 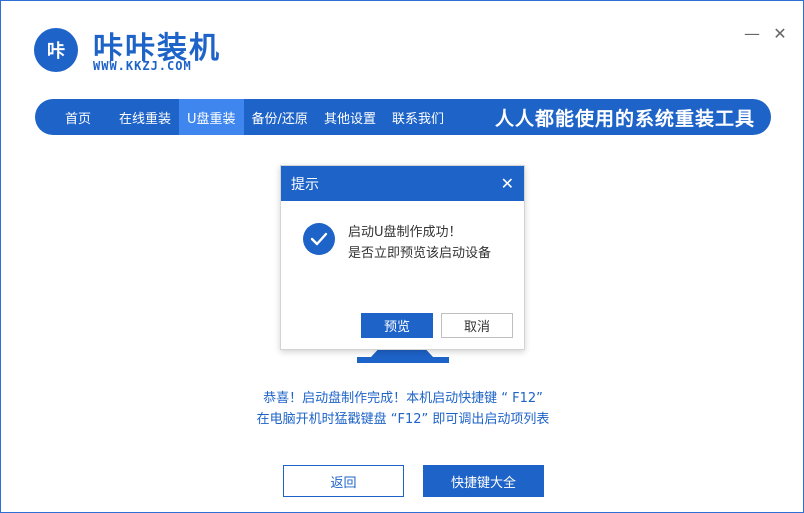 I want to click on nav-slogan: 人人都能使用的系统重装工具, so click(x=624, y=118).